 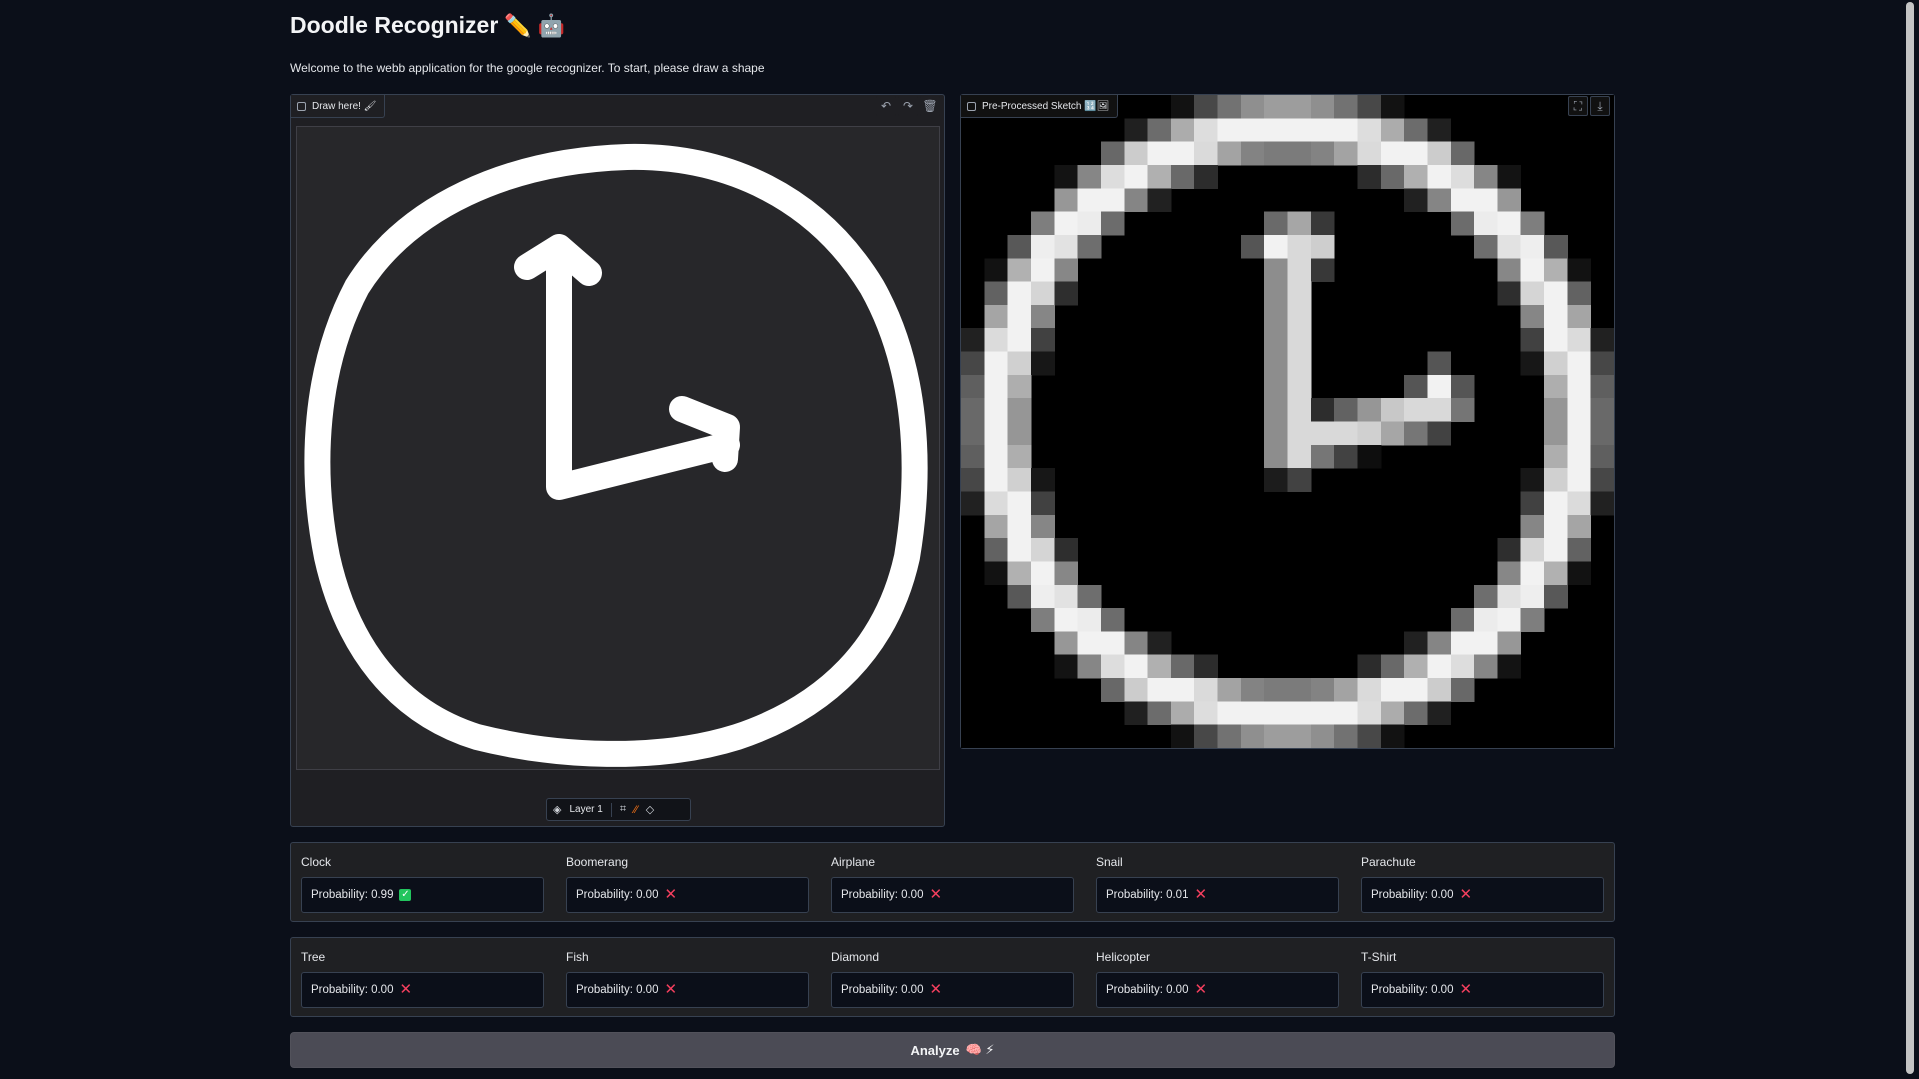 I want to click on redo-icon: ↷, so click(x=908, y=106).